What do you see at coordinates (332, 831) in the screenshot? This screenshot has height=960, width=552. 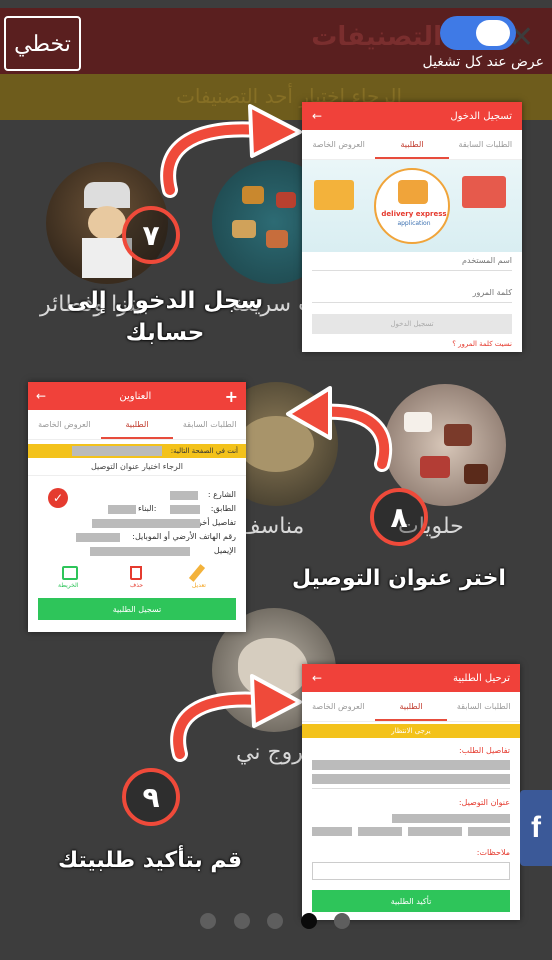 I see `address-line-2a` at bounding box center [332, 831].